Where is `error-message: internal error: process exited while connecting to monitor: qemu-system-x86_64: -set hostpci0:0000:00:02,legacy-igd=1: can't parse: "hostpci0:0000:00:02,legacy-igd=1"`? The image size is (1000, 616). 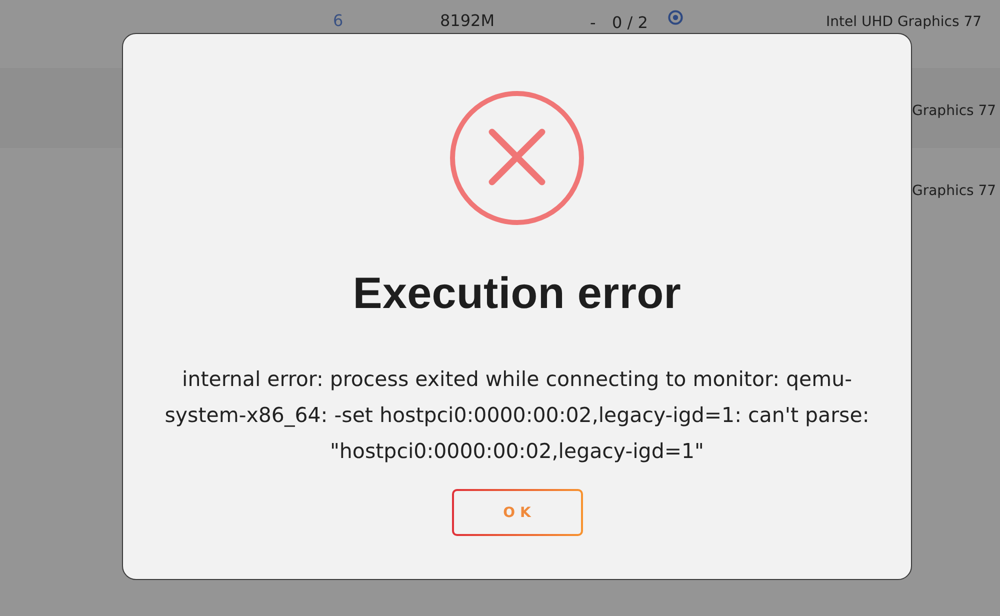
error-message: internal error: process exited while connecting to monitor: qemu-system-x86_64: -set hostpci0:0000:00:02,legacy-igd=1: can't parse: "hostpci0:0000:00:02,legacy-igd=1" is located at coordinates (517, 415).